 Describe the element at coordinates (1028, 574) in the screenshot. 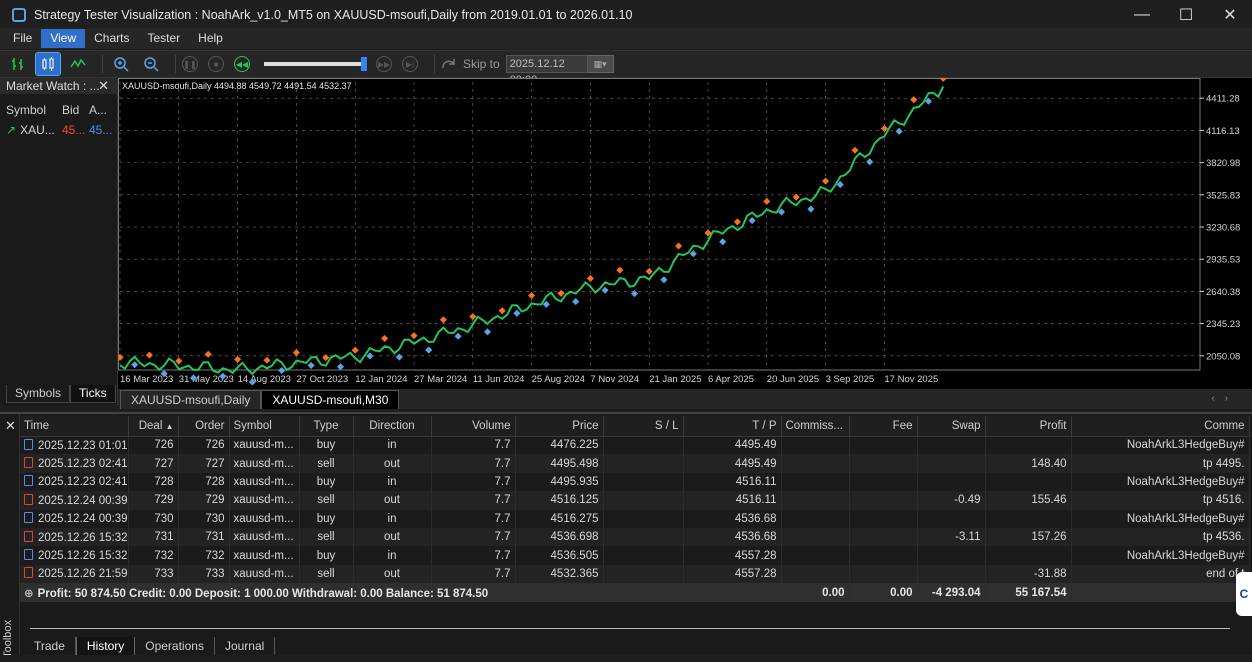

I see `cell-profit: -31.88` at that location.